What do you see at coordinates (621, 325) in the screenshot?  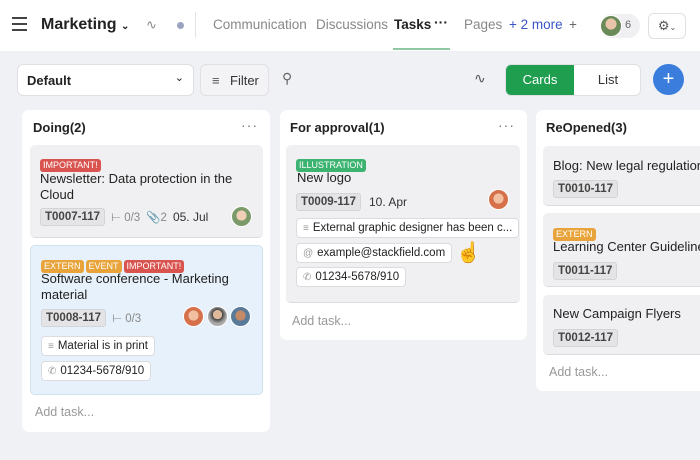 I see `task-card: New Campaign Flyers T0012-117` at bounding box center [621, 325].